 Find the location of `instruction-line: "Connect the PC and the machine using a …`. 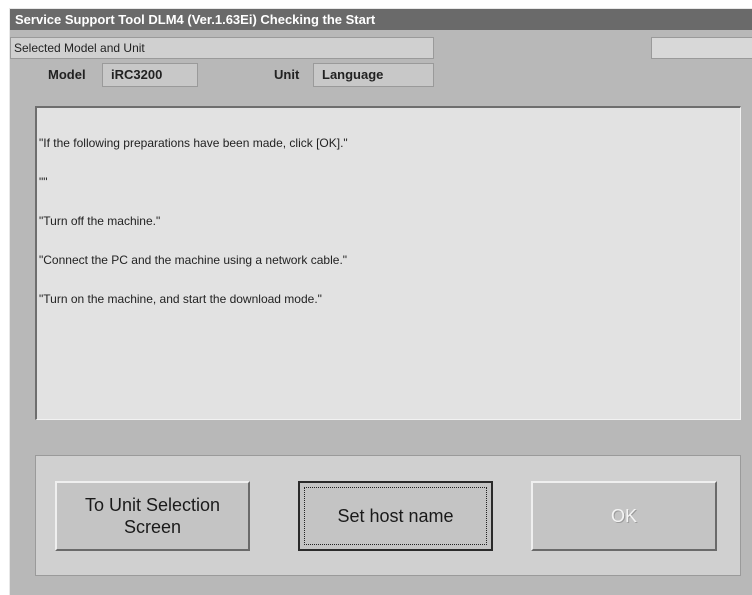

instruction-line: "Connect the PC and the machine using a … is located at coordinates (193, 260).